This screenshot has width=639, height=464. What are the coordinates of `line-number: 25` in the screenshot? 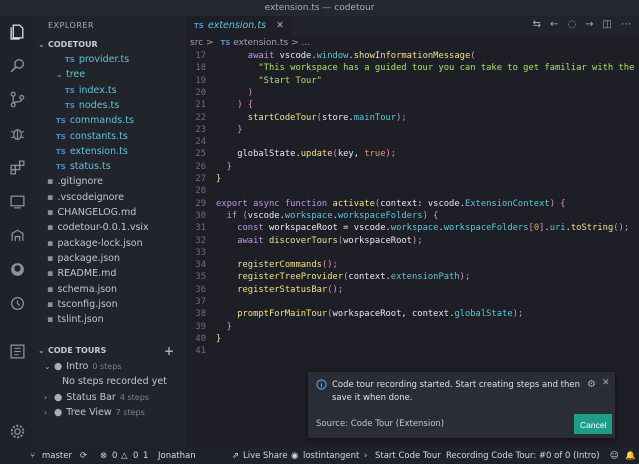 It's located at (200, 154).